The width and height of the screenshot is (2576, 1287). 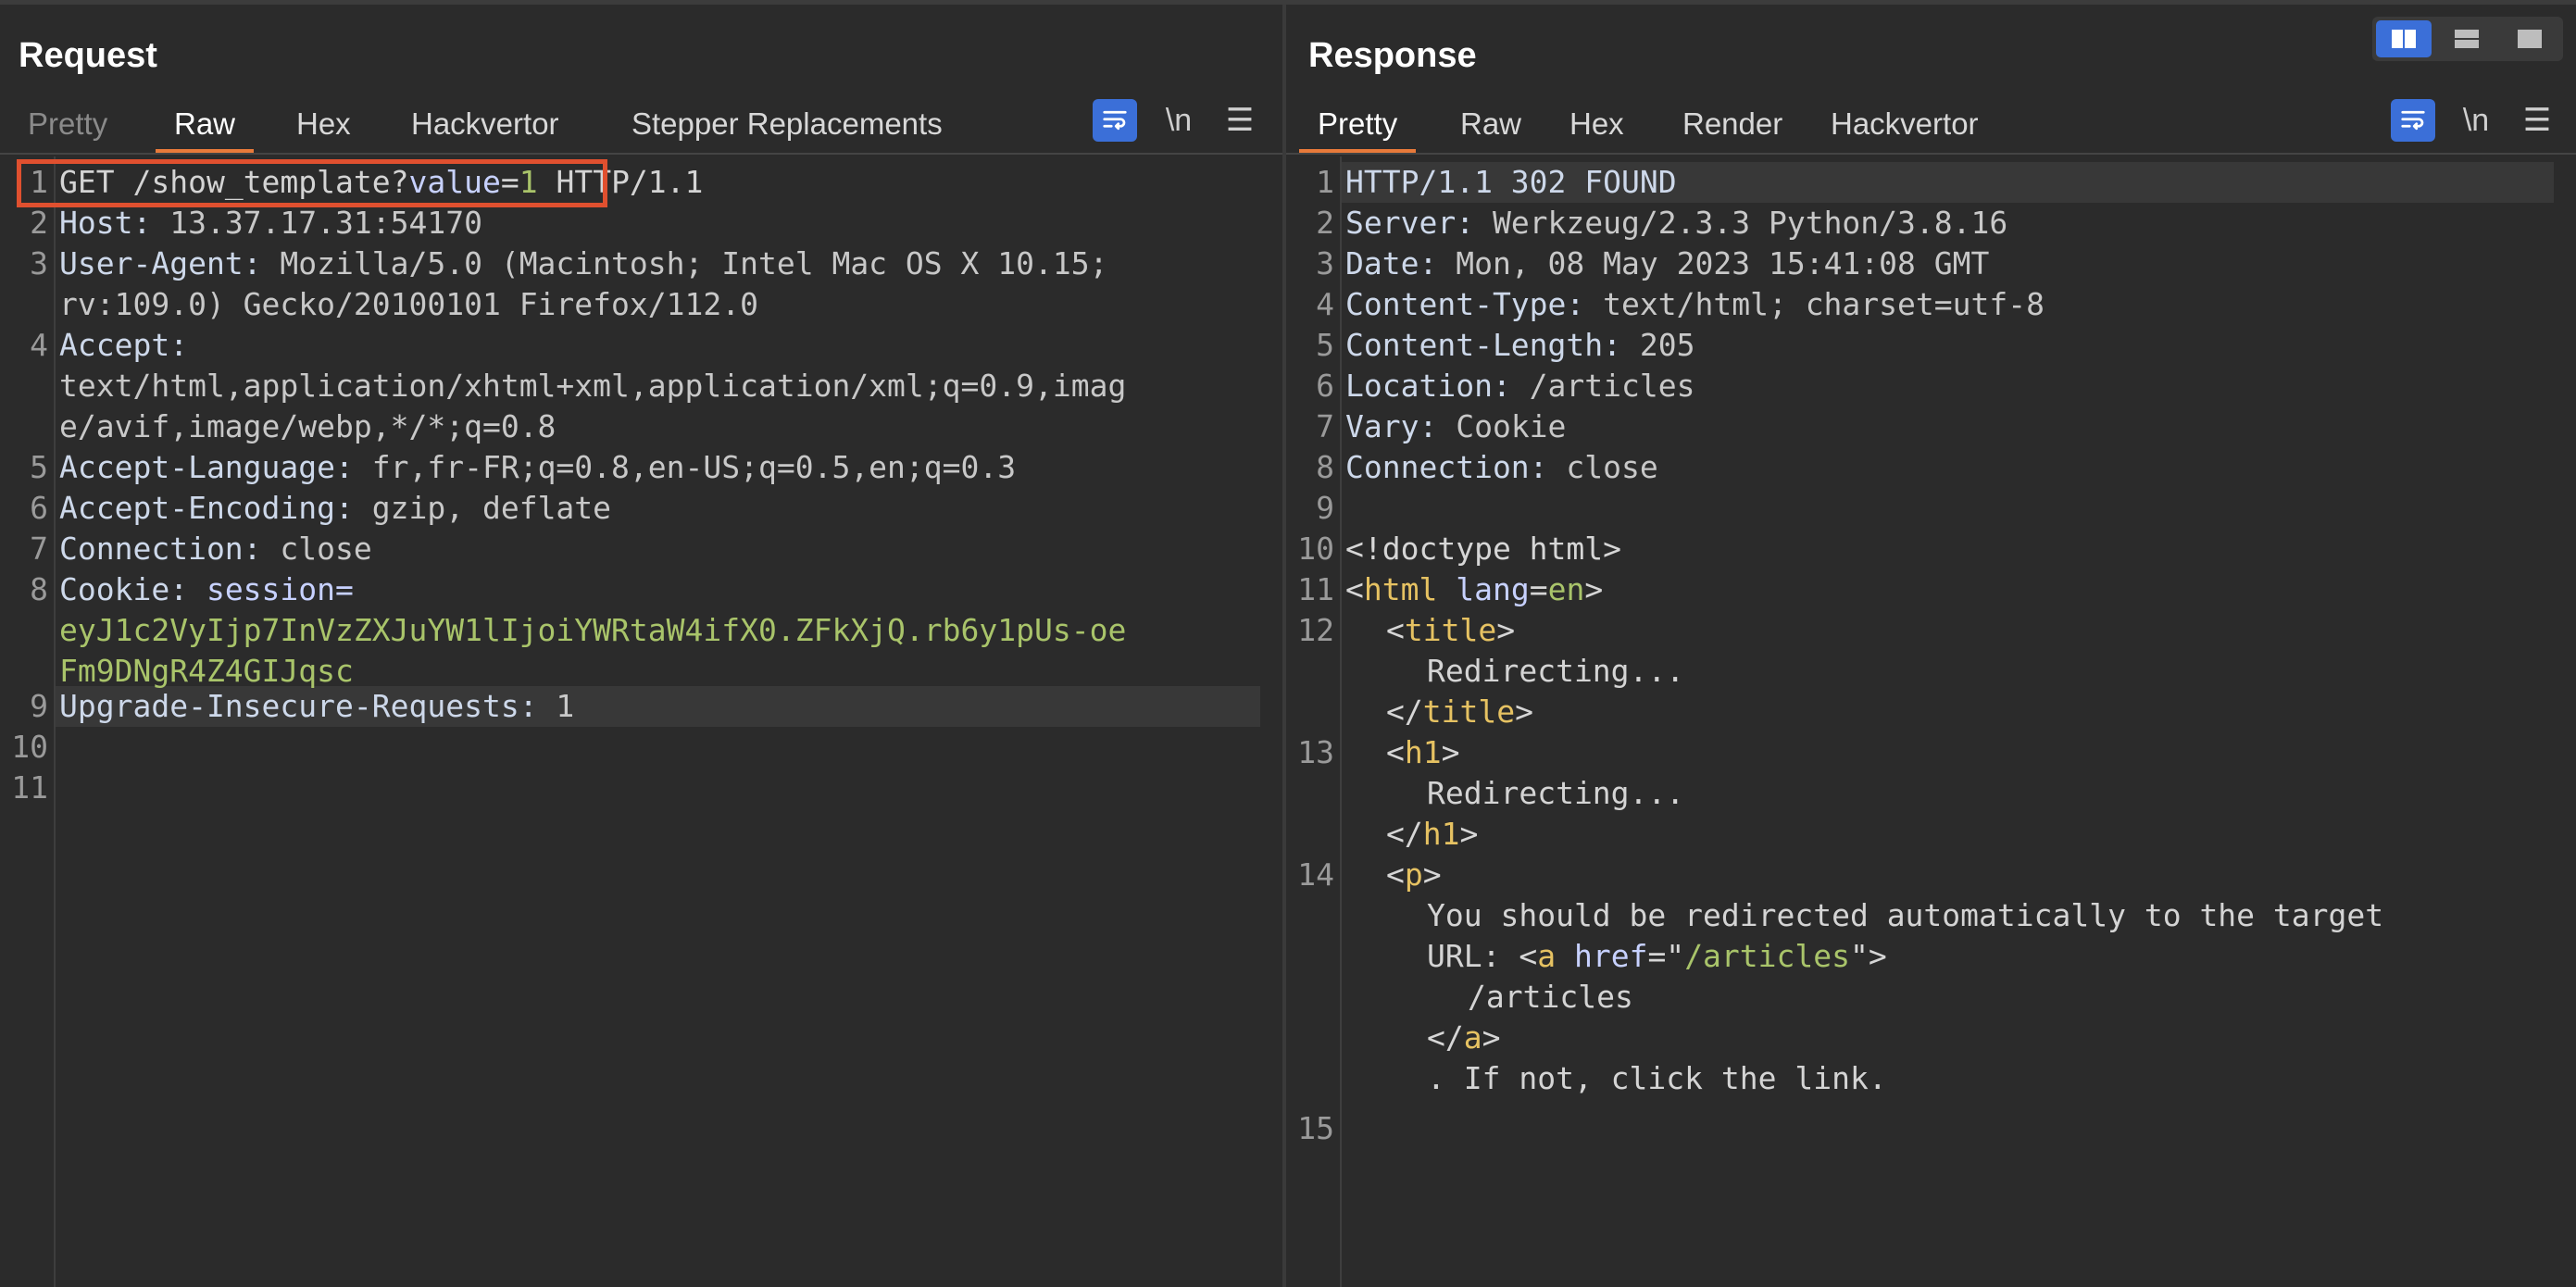 I want to click on layout-stacked-button, so click(x=2467, y=38).